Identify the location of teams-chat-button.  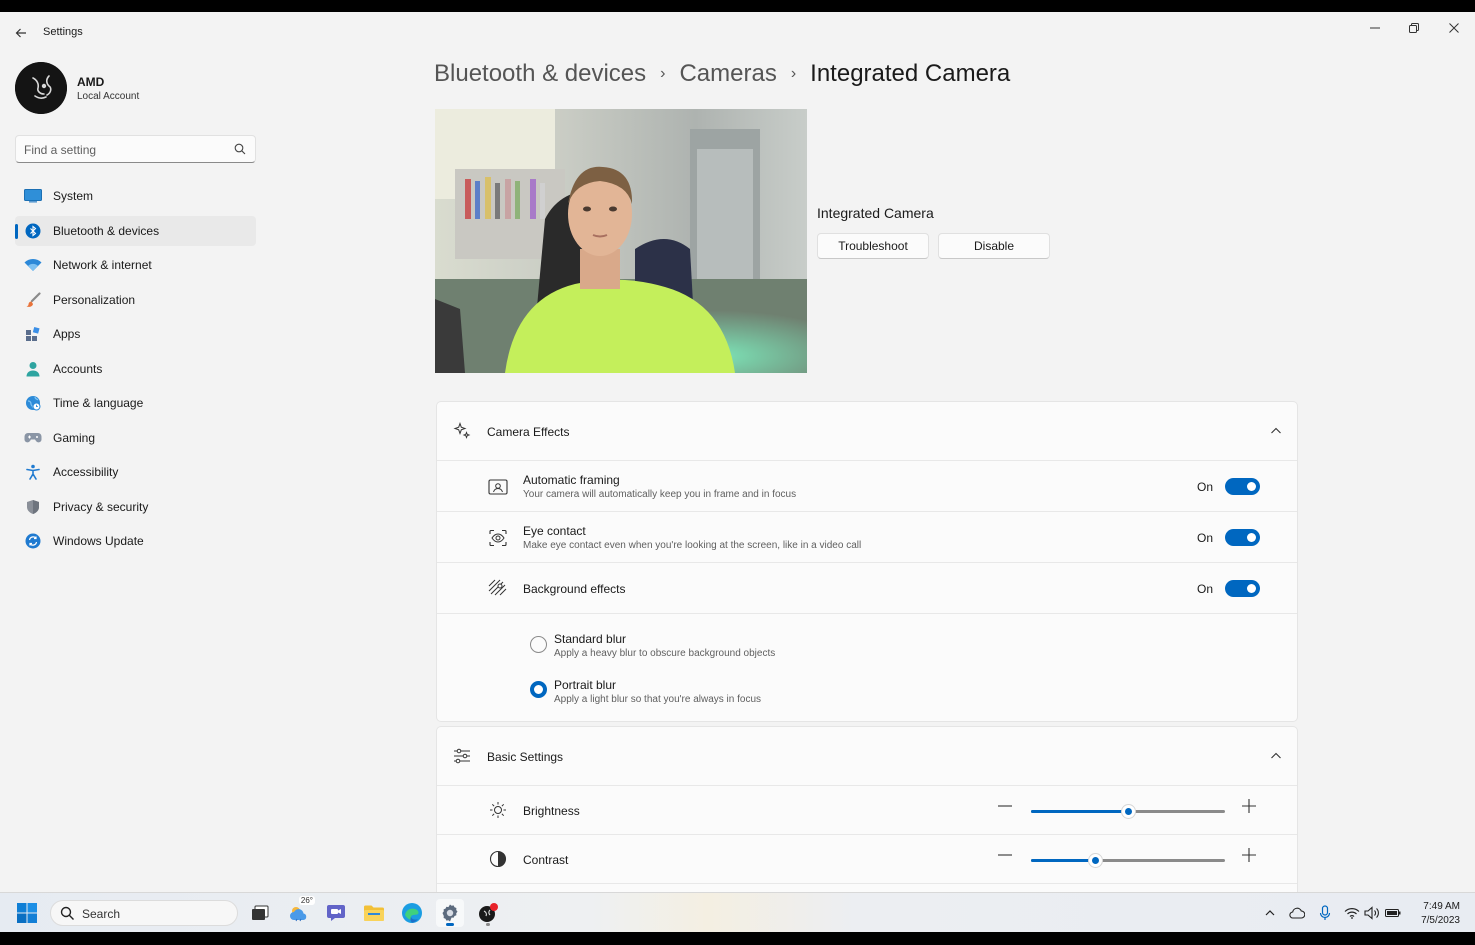
(336, 913).